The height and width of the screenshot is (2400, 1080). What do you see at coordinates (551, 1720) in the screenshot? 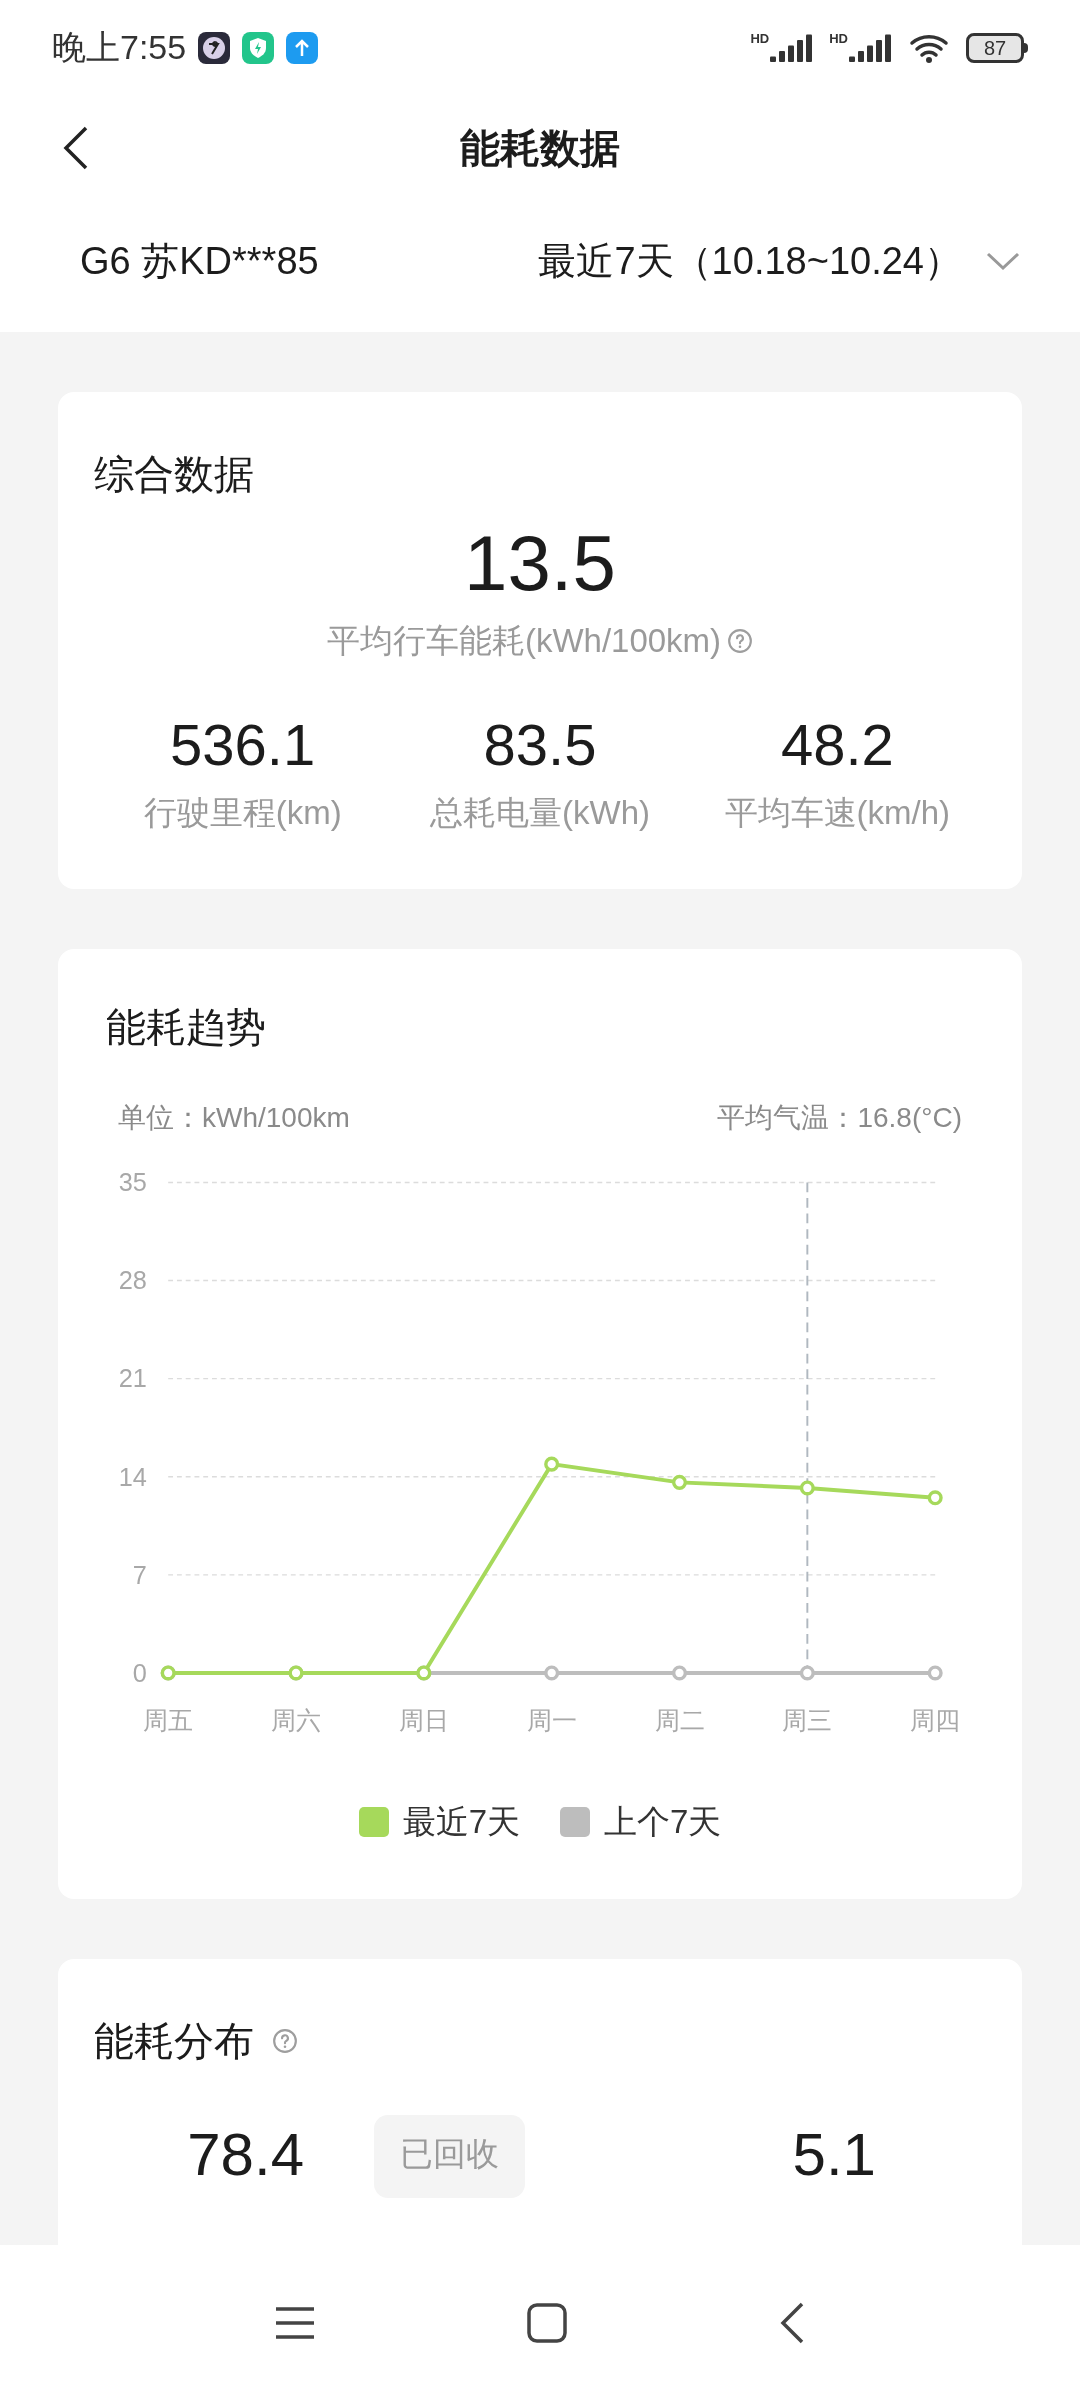
I see `x-tick-label: 周一` at bounding box center [551, 1720].